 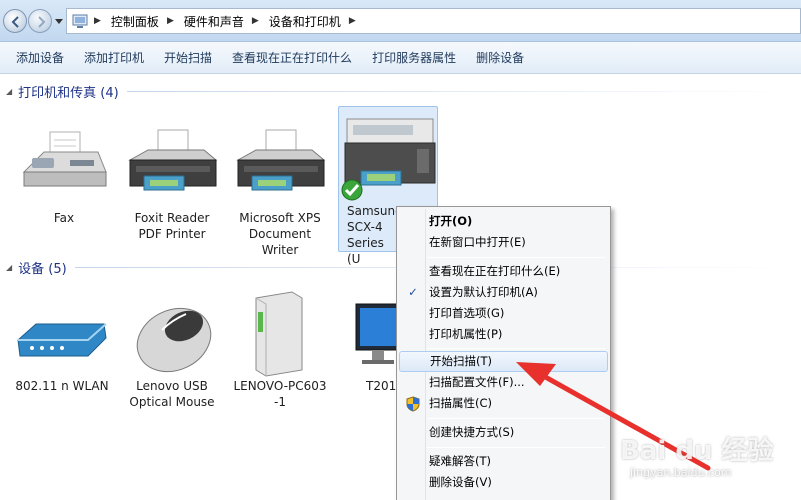 I want to click on forward-button, so click(x=40, y=21).